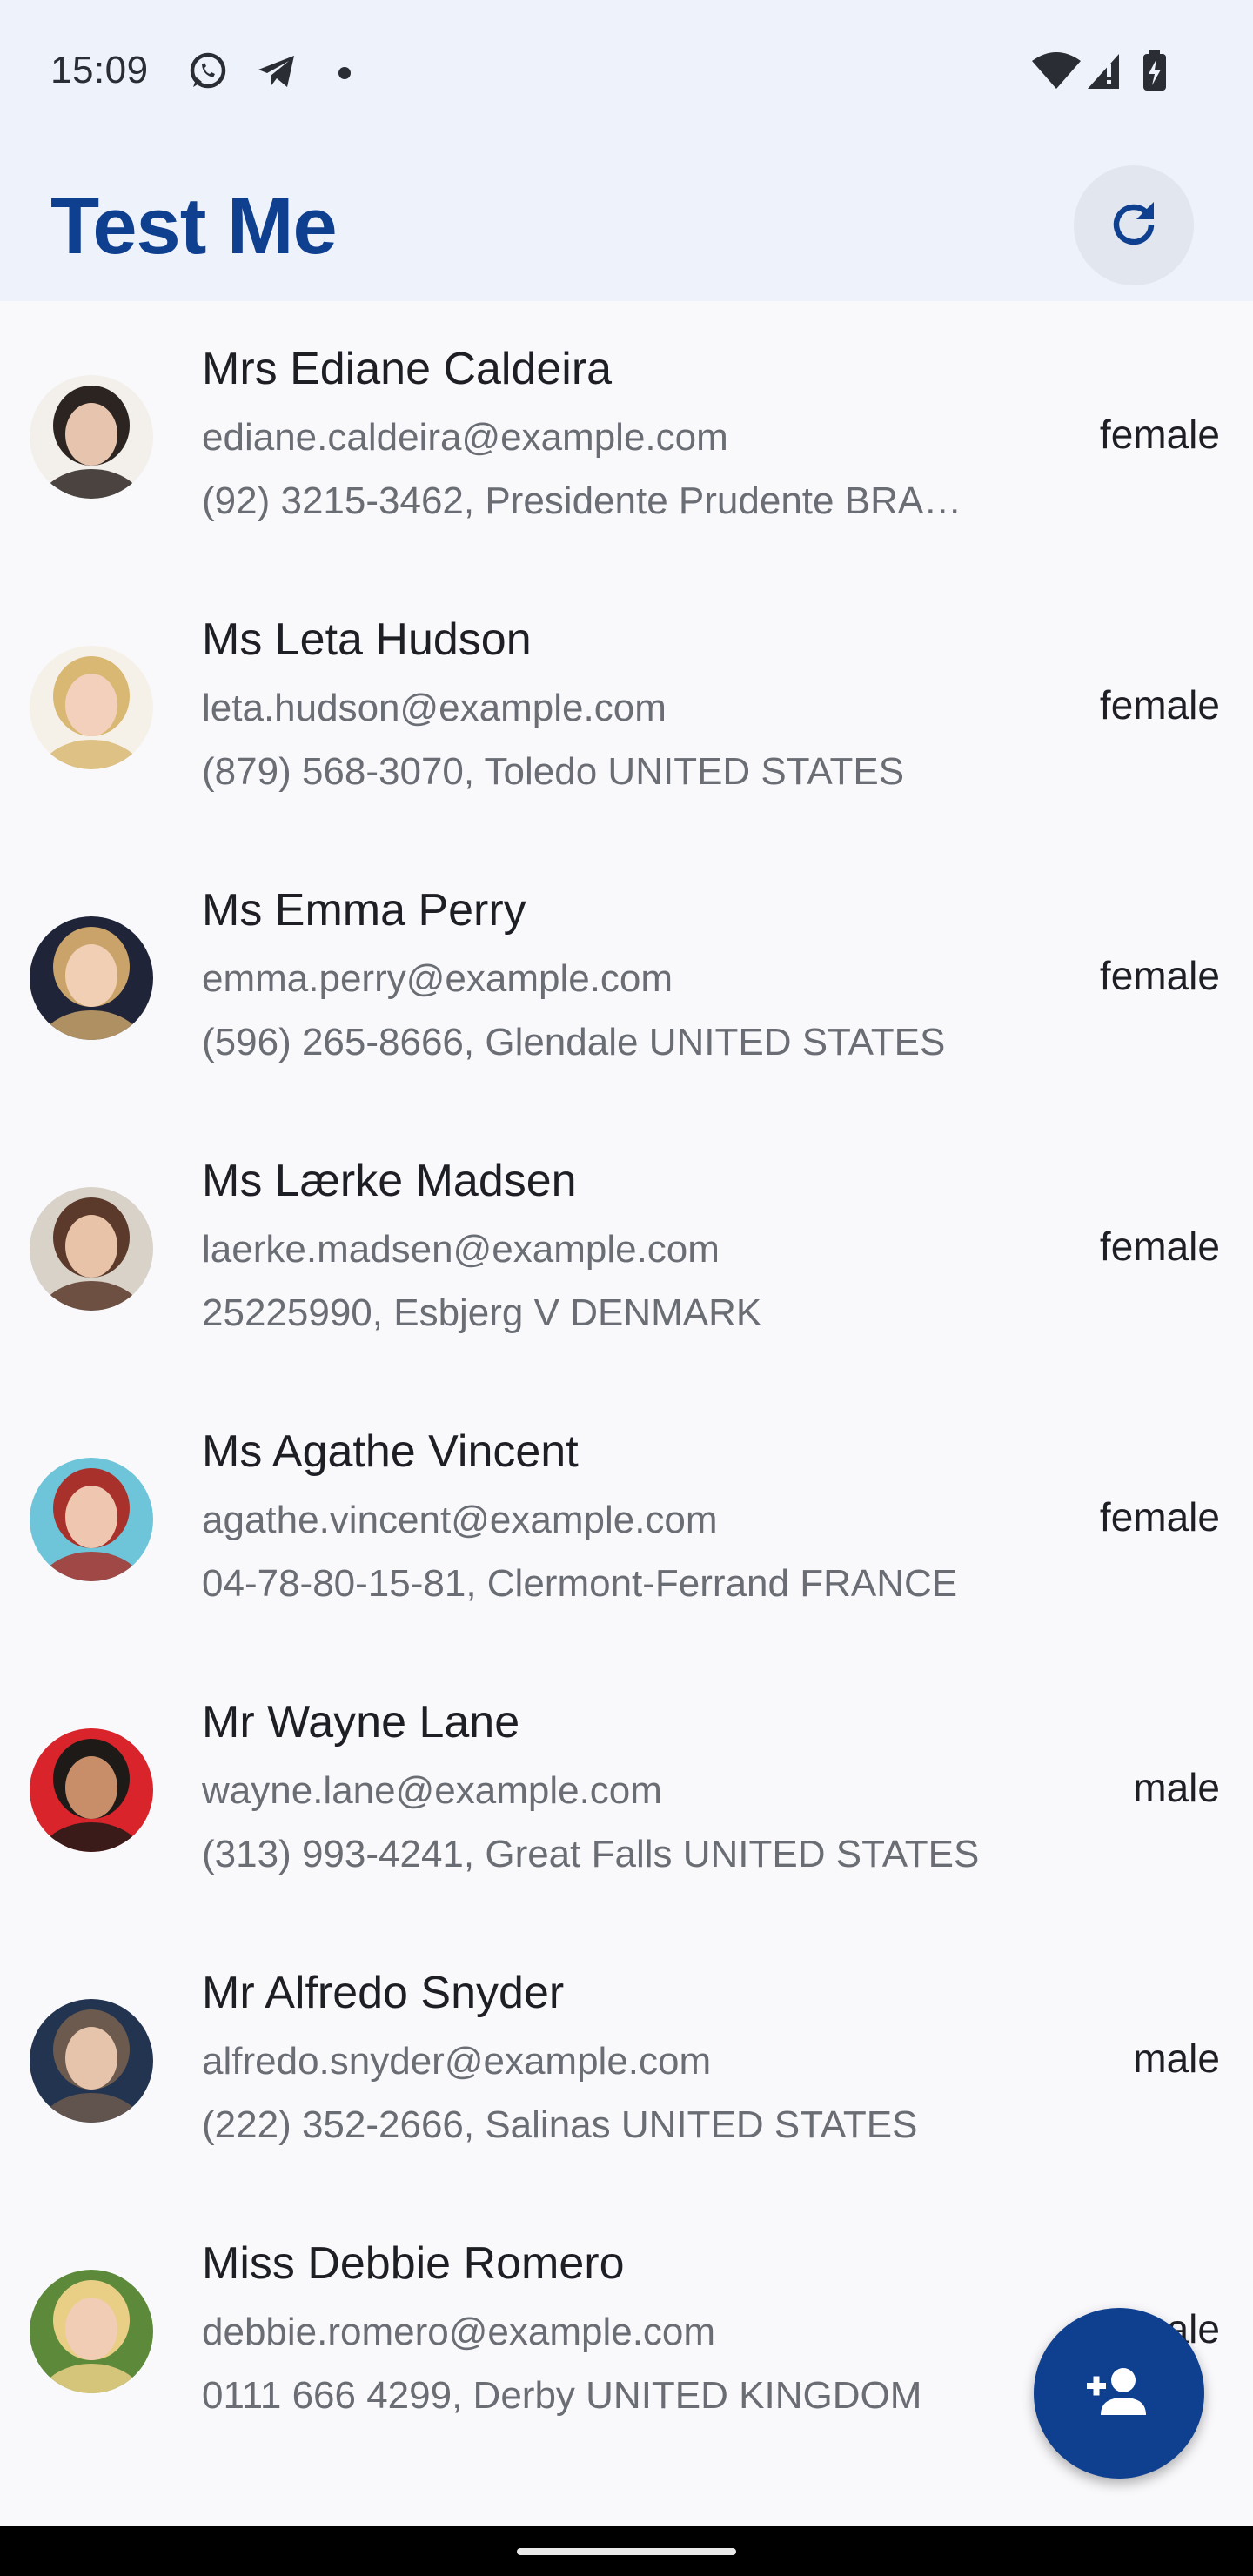  What do you see at coordinates (432, 1790) in the screenshot?
I see `user-email: wayne.lane@example.com` at bounding box center [432, 1790].